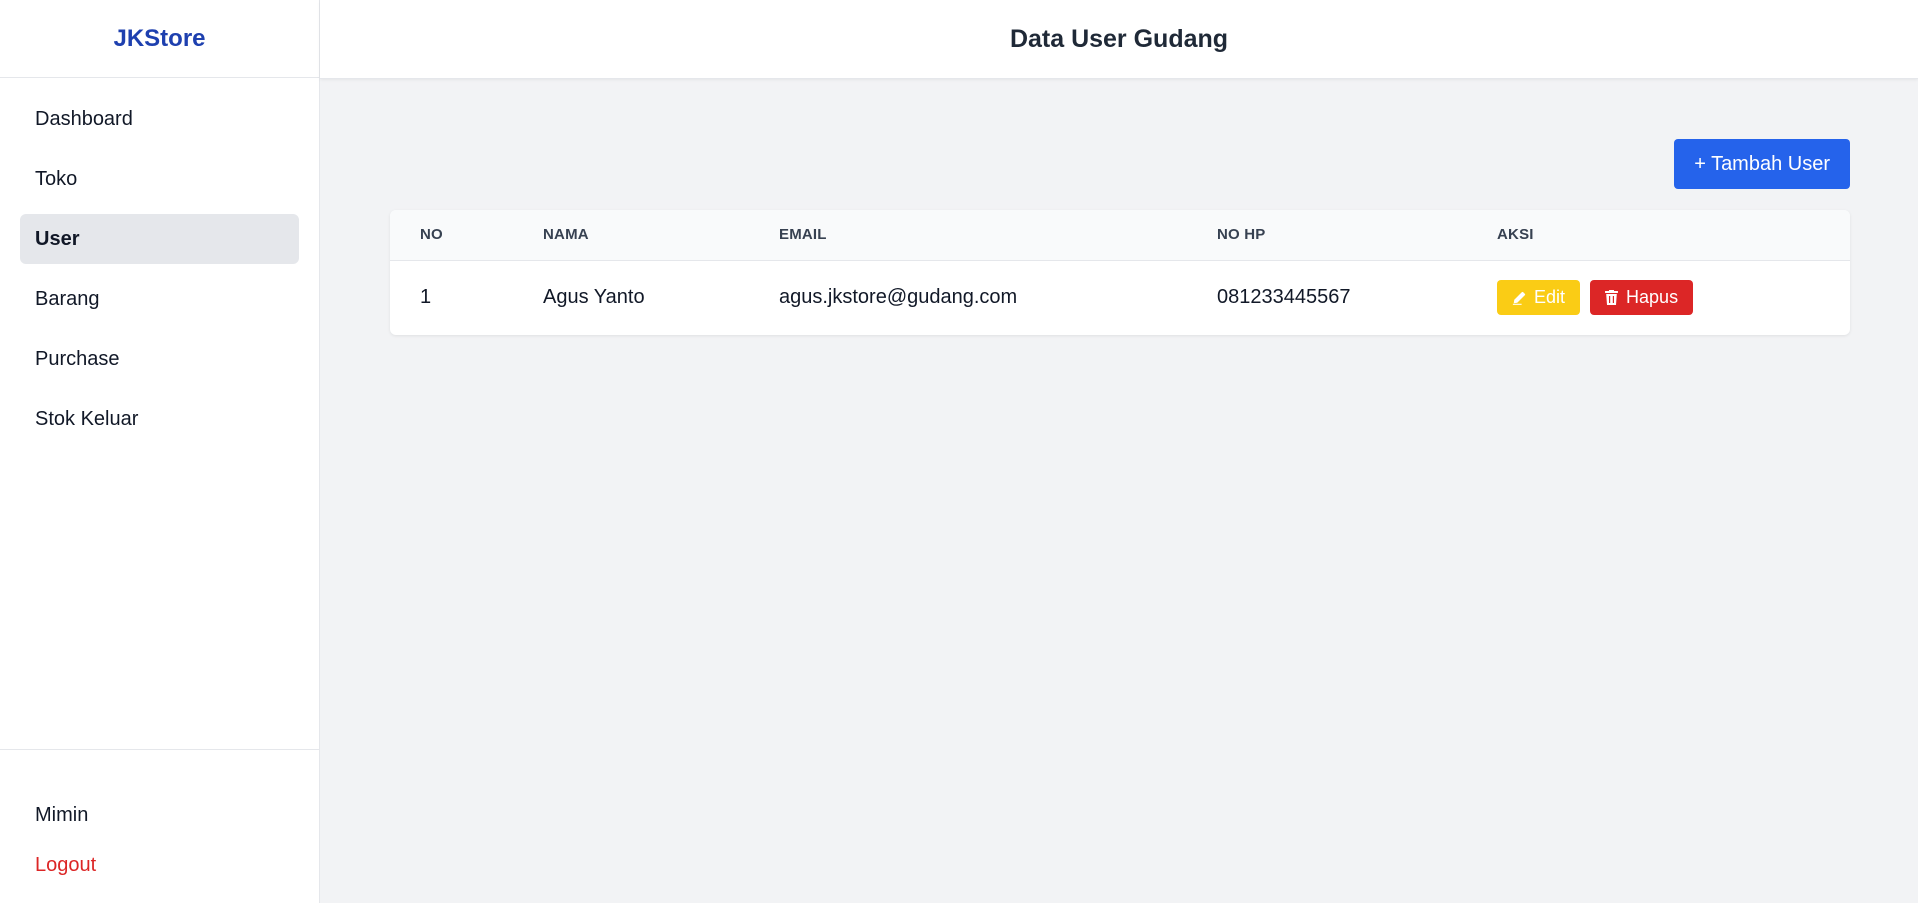 This screenshot has width=1918, height=903. Describe the element at coordinates (84, 118) in the screenshot. I see `sidebar-item-label: Dashboard` at that location.